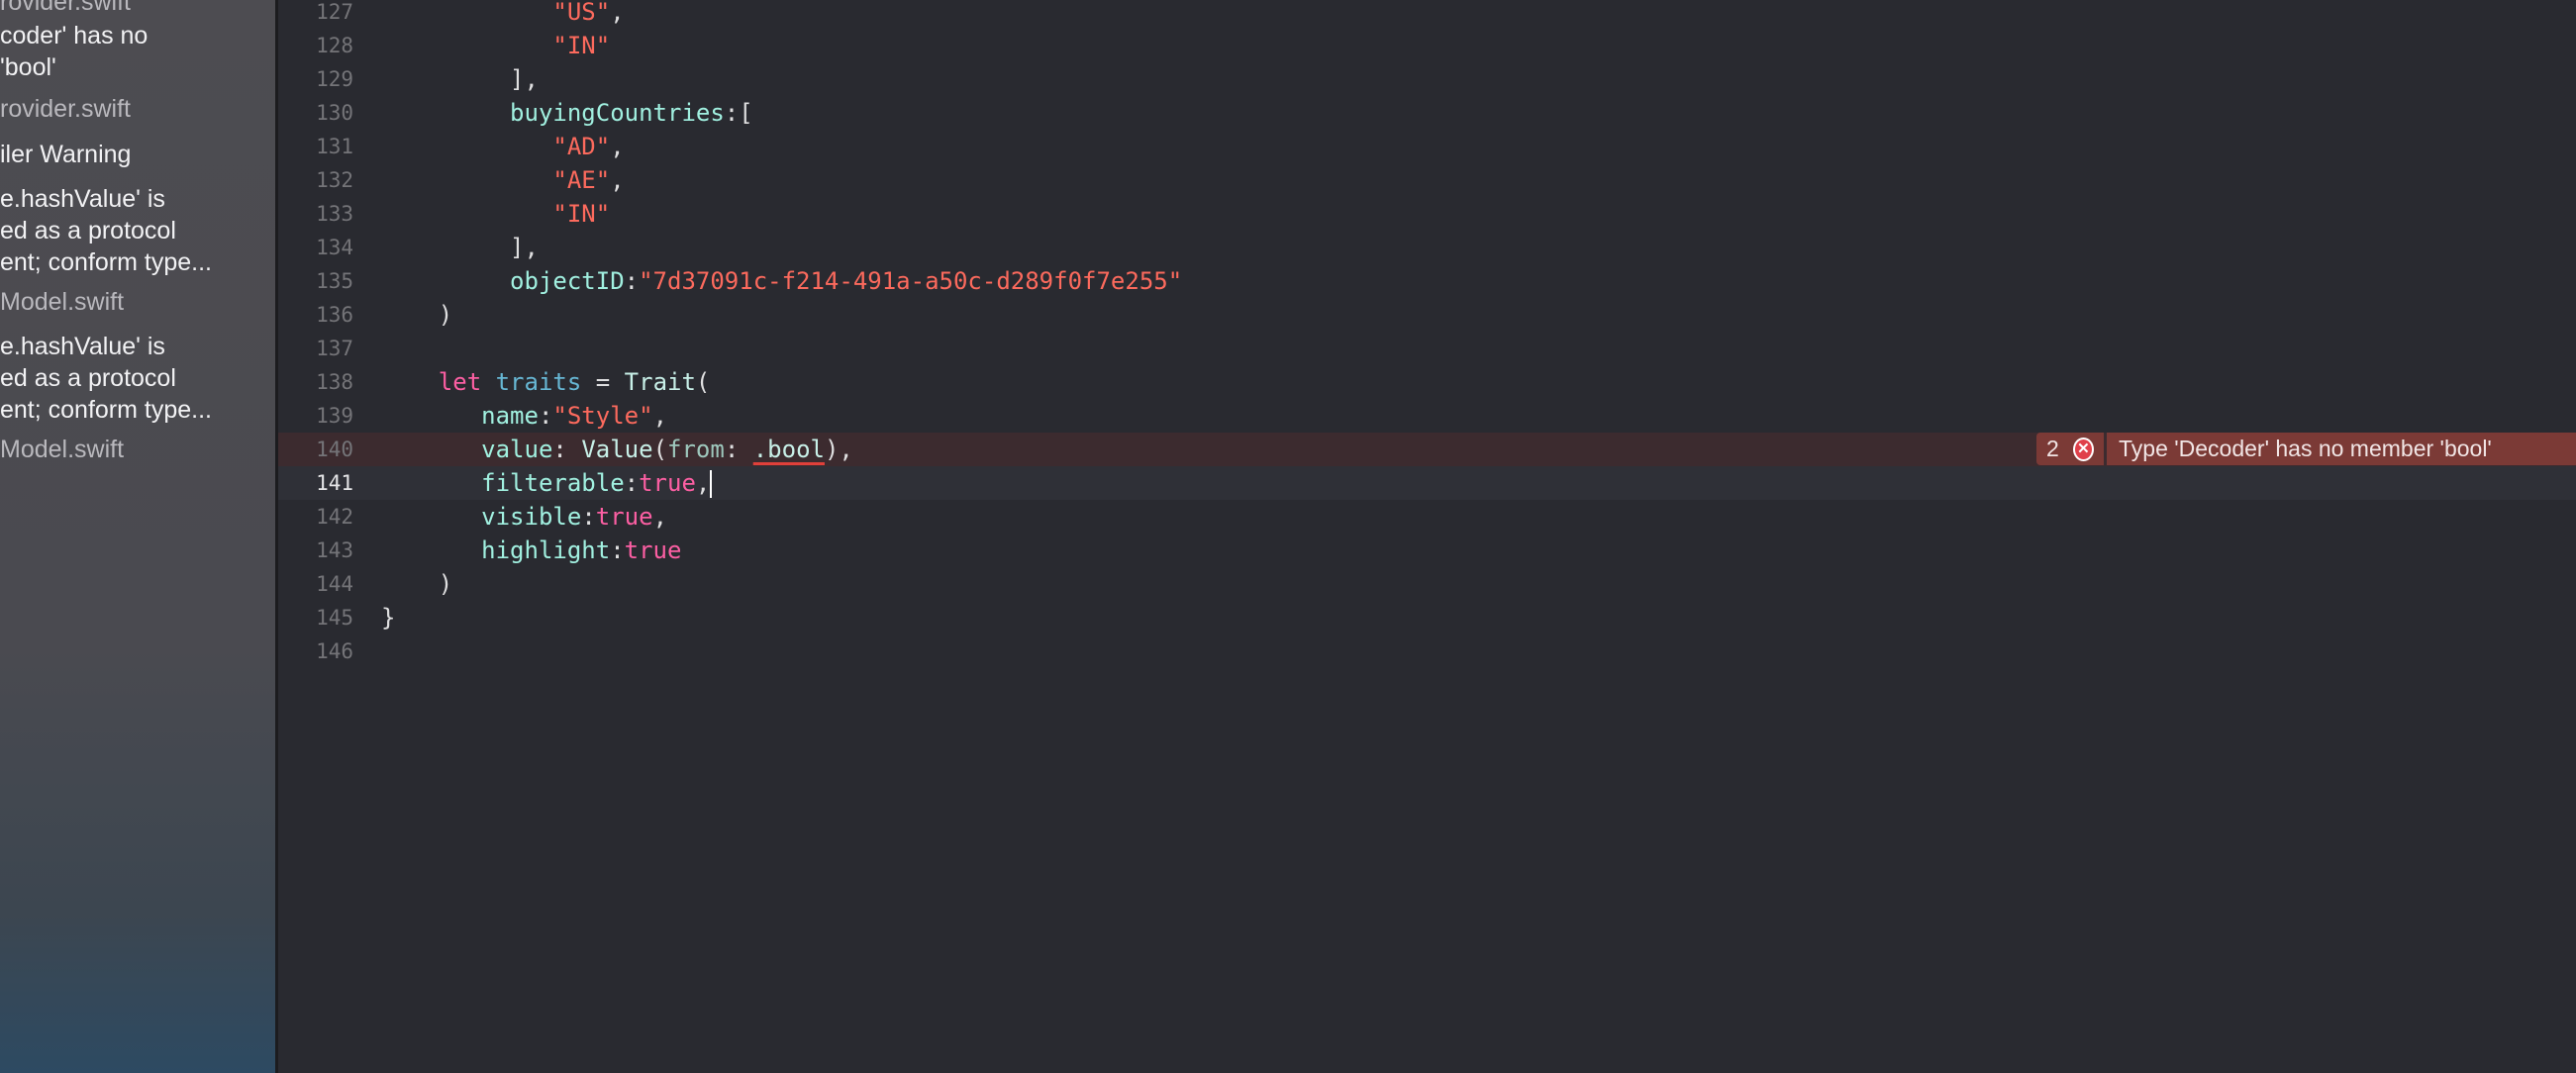 Image resolution: width=2576 pixels, height=1073 pixels. I want to click on line-number: 130, so click(335, 113).